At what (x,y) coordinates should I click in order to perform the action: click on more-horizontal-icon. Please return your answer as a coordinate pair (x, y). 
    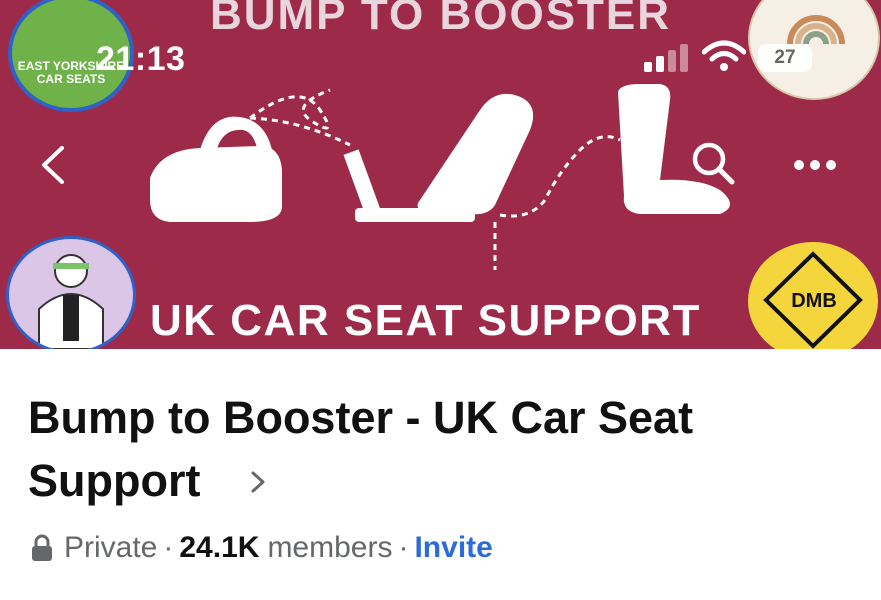
    Looking at the image, I should click on (815, 165).